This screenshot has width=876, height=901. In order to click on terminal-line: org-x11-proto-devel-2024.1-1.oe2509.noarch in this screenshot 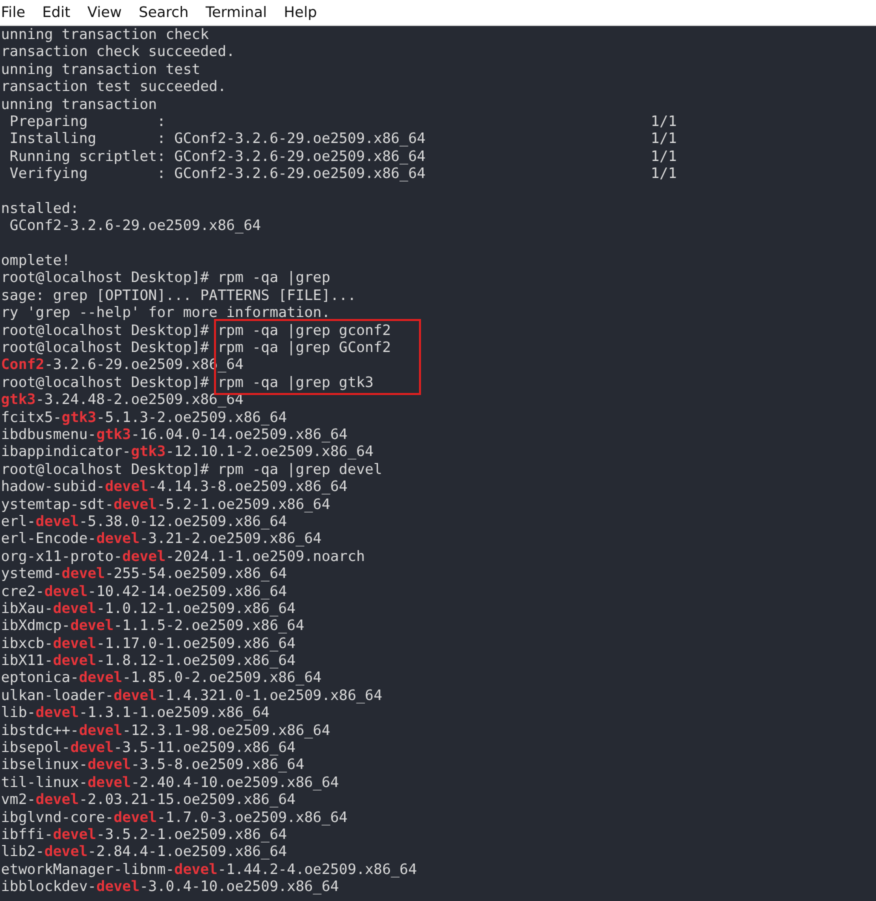, I will do `click(183, 557)`.